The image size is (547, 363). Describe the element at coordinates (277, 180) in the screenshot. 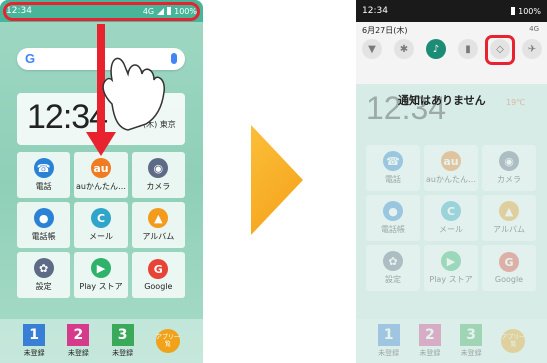

I see `step-arrow-icon` at that location.